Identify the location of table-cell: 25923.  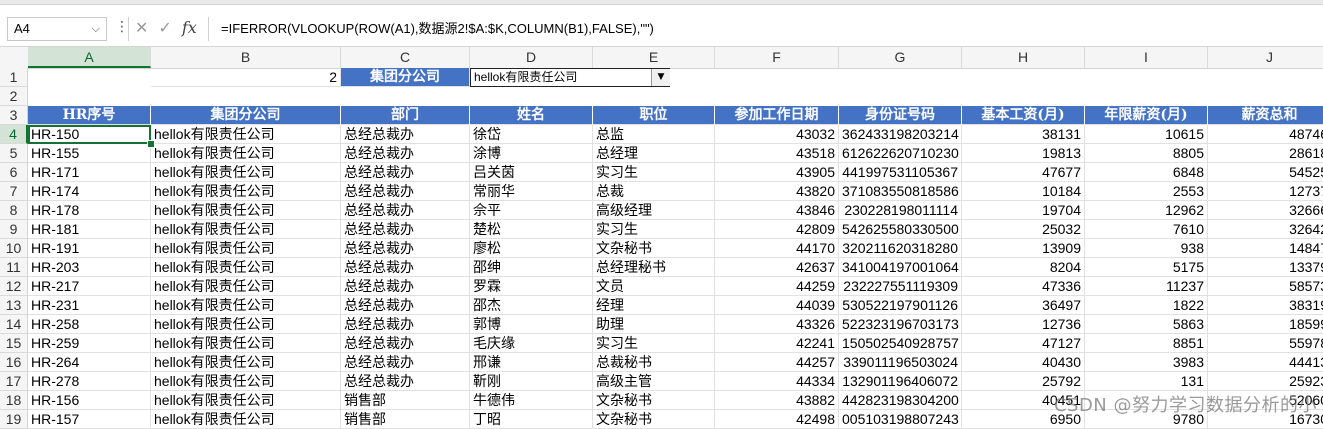
(1265, 381).